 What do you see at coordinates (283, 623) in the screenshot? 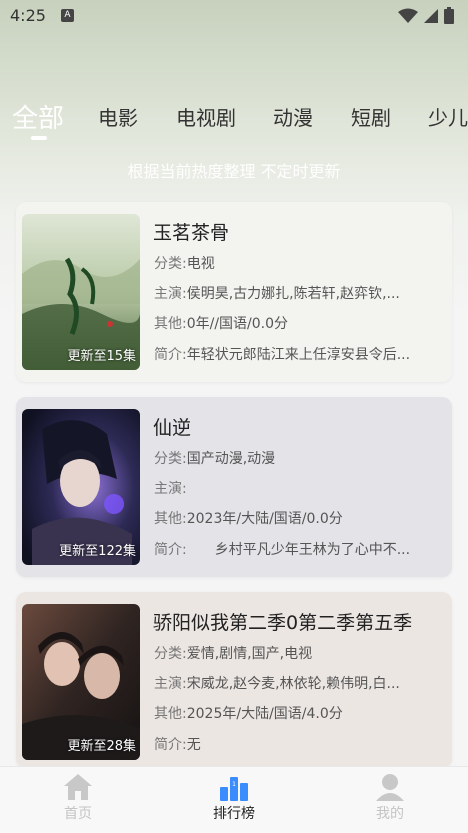
I see `card-title: 骄阳似我第二季0第二季第五季` at bounding box center [283, 623].